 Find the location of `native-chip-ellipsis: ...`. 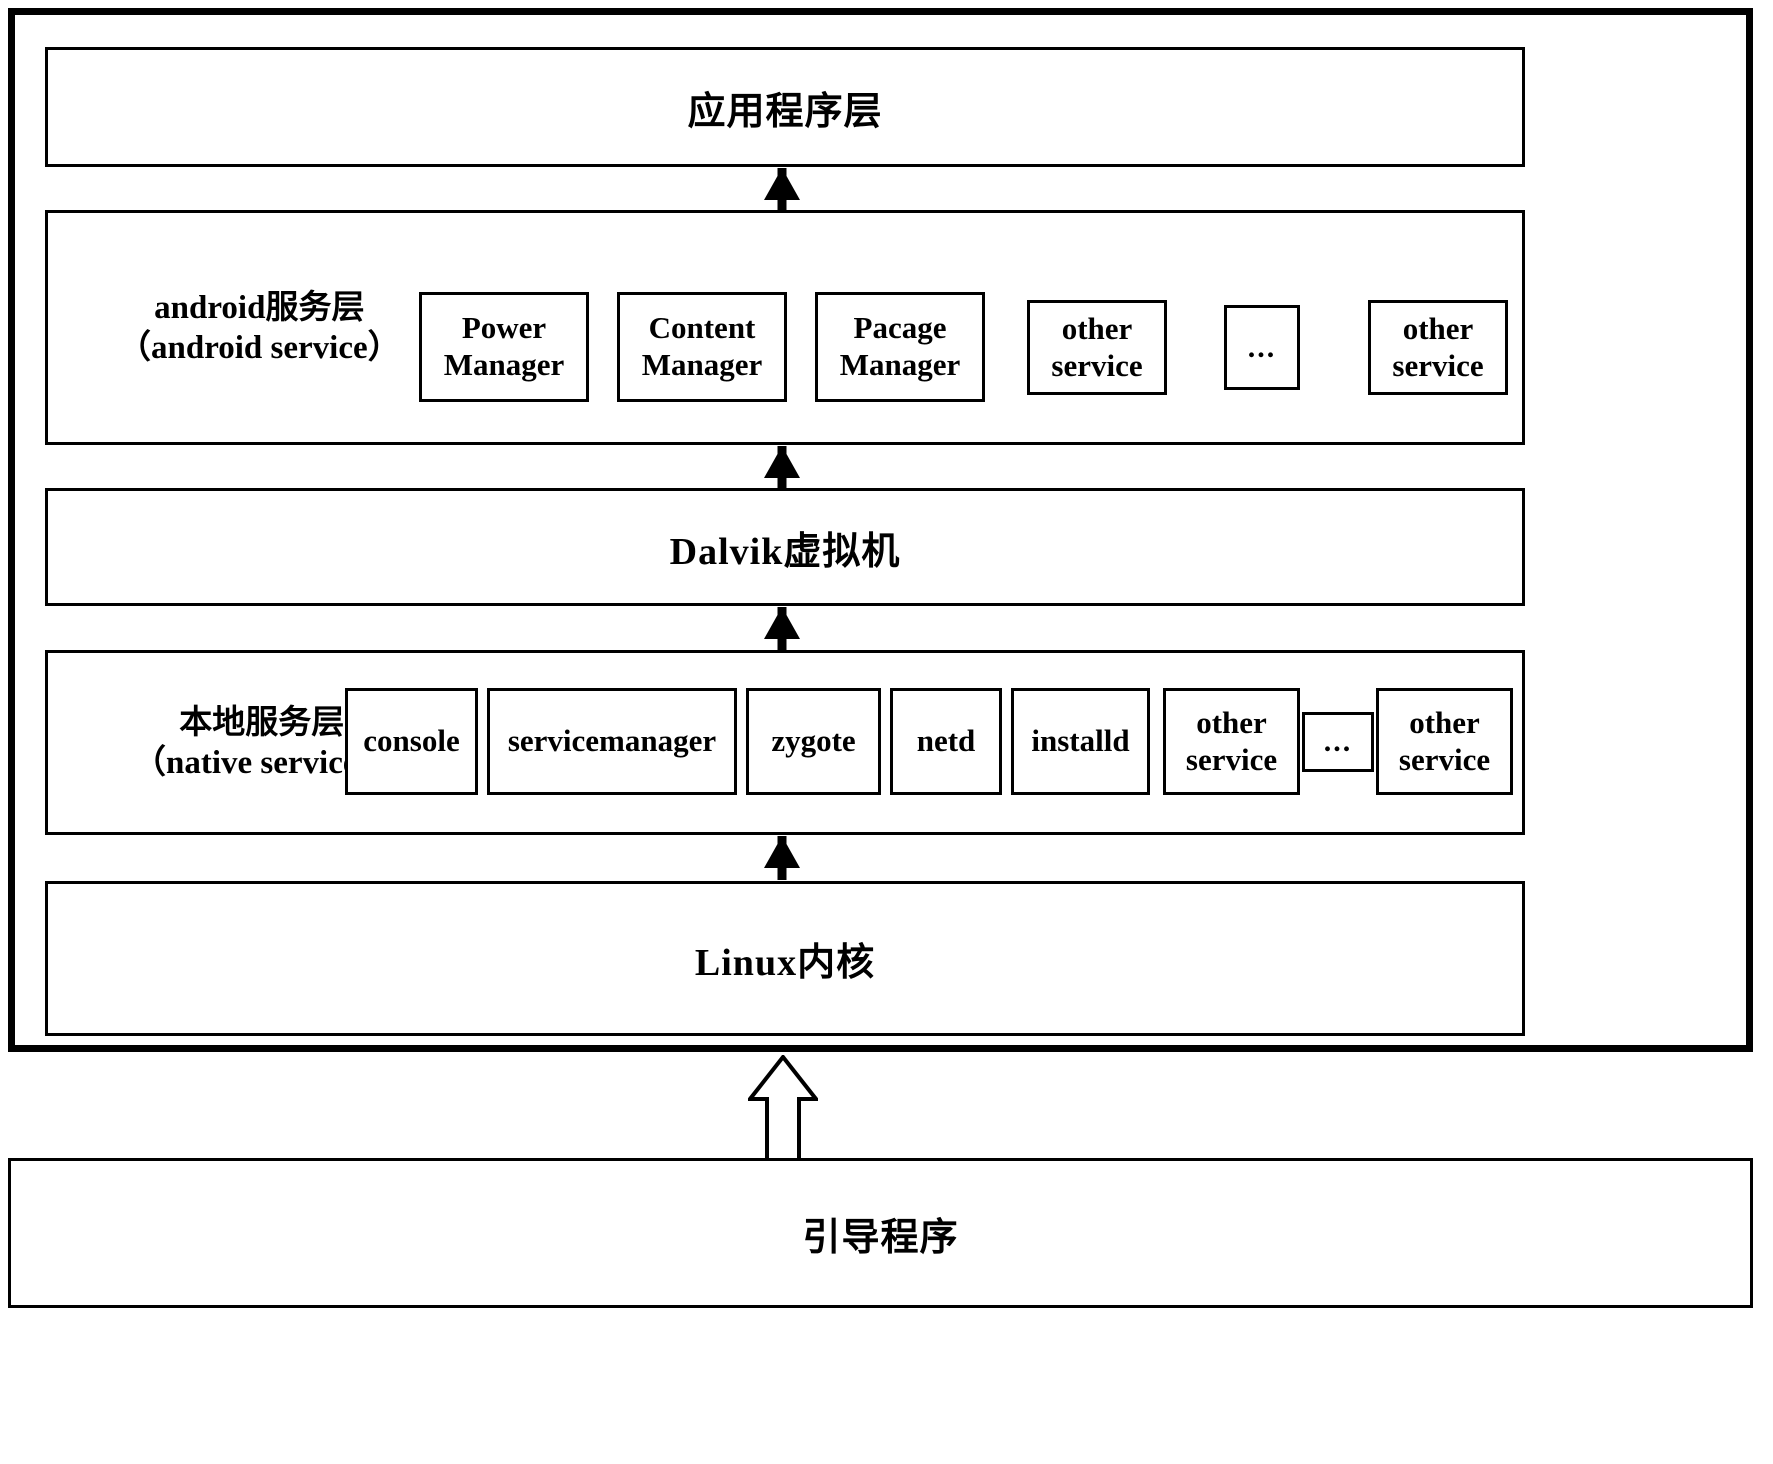

native-chip-ellipsis: ... is located at coordinates (1338, 742).